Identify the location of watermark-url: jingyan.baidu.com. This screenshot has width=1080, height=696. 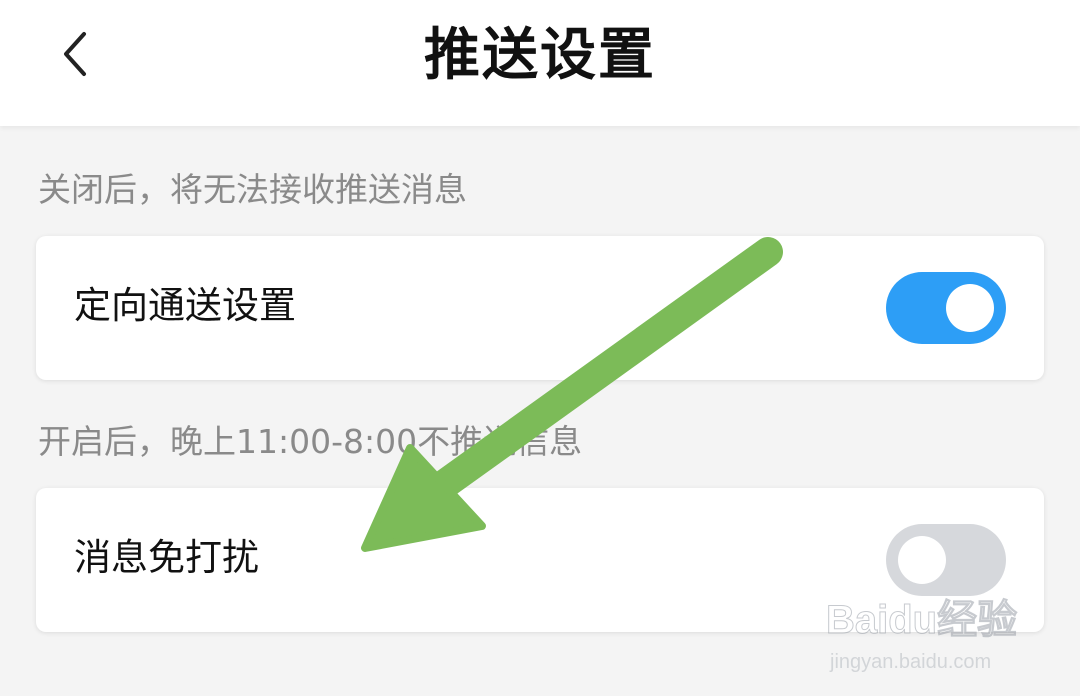
(911, 662).